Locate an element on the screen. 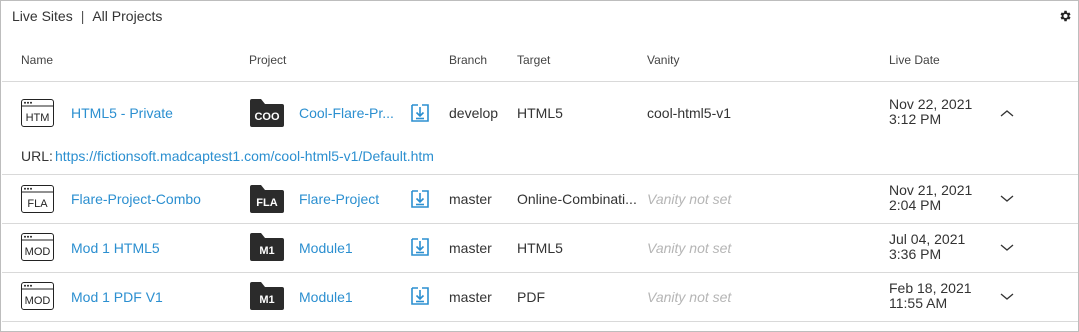 The width and height of the screenshot is (1079, 332). live-date-cell: Nov 21, 2021 2:04 PM is located at coordinates (930, 198).